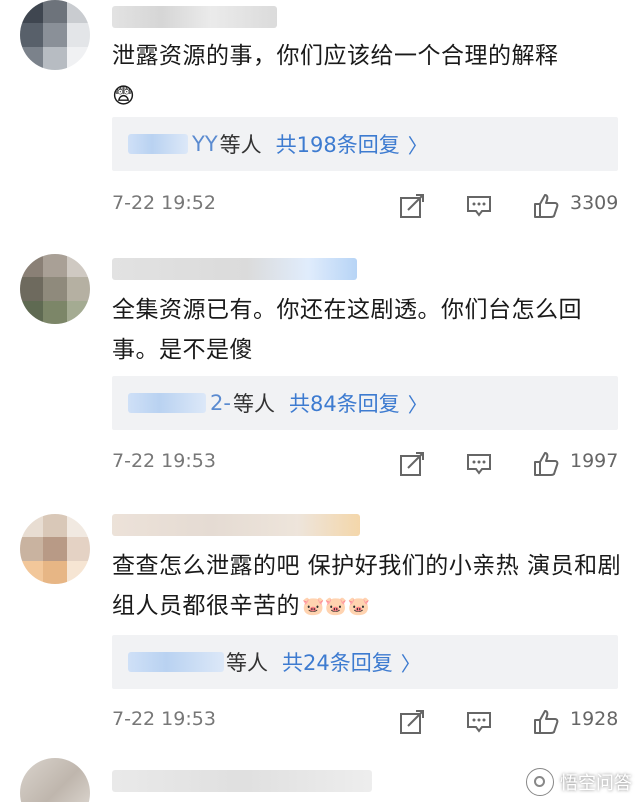  Describe the element at coordinates (124, 96) in the screenshot. I see `crying-emoji-icon: 😨` at that location.